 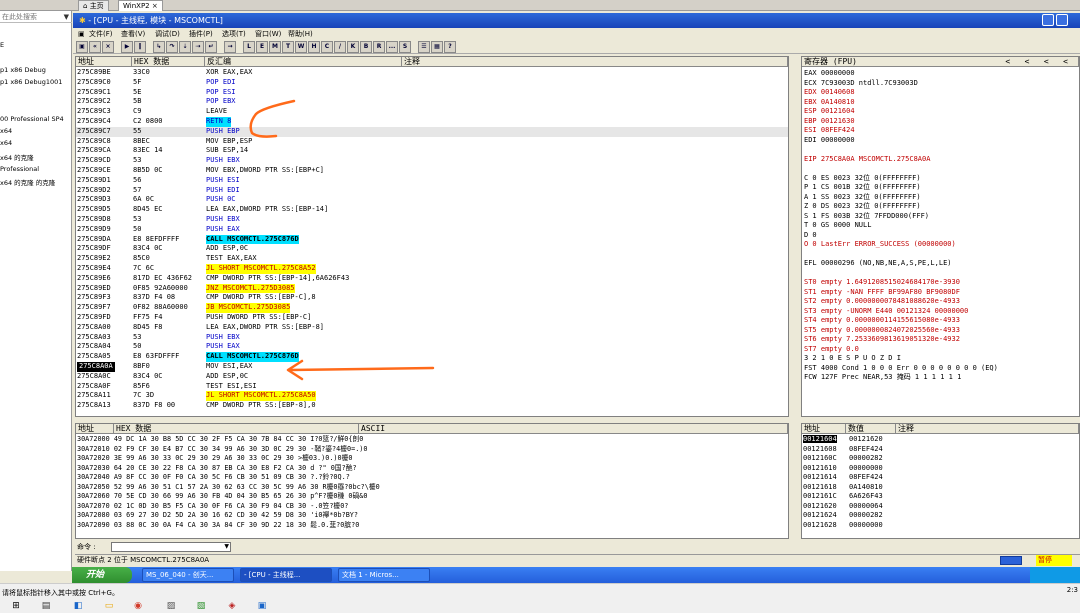 What do you see at coordinates (234, 34) in the screenshot?
I see `menu-options: 选项(T)` at bounding box center [234, 34].